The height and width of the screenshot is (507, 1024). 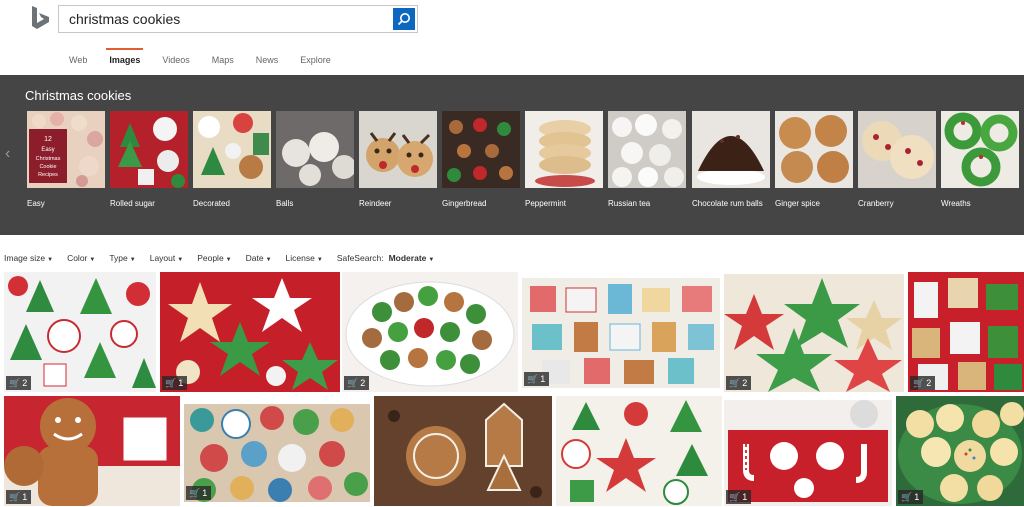 What do you see at coordinates (647, 160) in the screenshot?
I see `related-item-russian-tea: Russian tea` at bounding box center [647, 160].